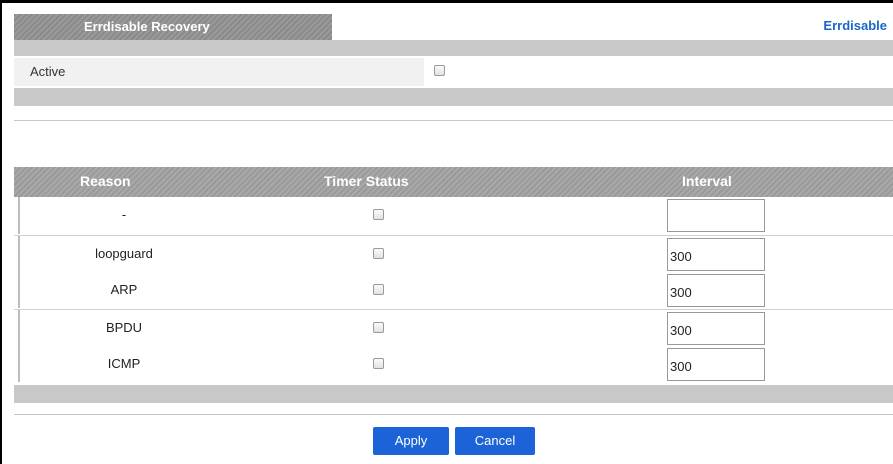  What do you see at coordinates (453, 48) in the screenshot?
I see `header-bar` at bounding box center [453, 48].